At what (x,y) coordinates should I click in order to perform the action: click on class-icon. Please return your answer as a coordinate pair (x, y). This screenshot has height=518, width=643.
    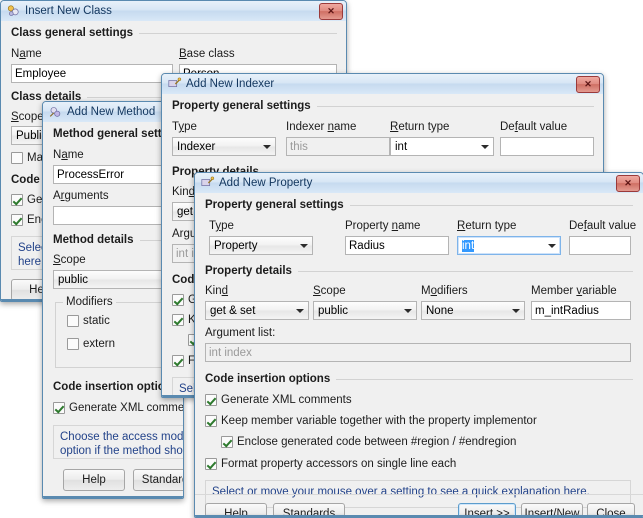
    Looking at the image, I should click on (13, 10).